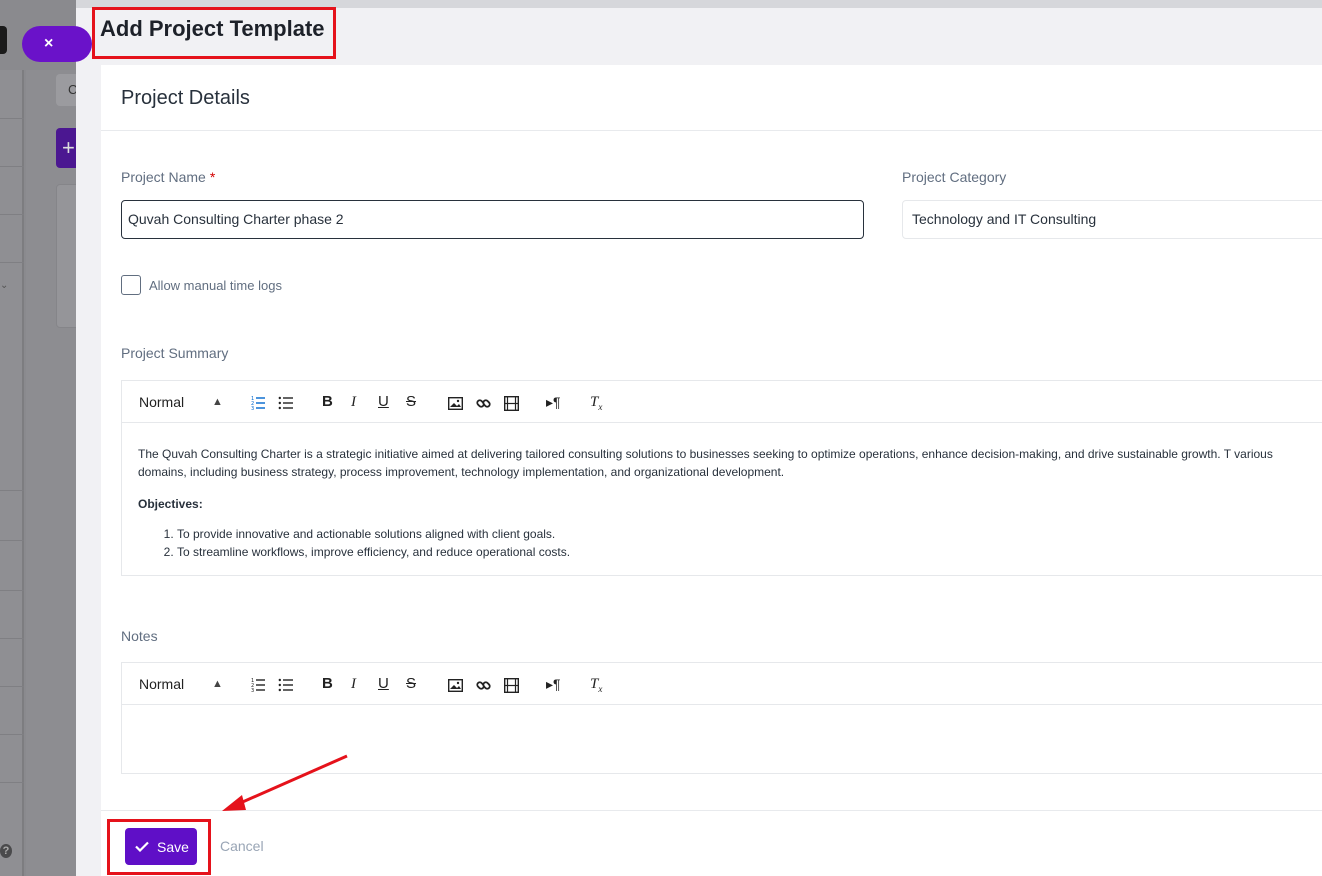 The width and height of the screenshot is (1322, 876). I want to click on project-name-label: Project Name *, so click(168, 177).